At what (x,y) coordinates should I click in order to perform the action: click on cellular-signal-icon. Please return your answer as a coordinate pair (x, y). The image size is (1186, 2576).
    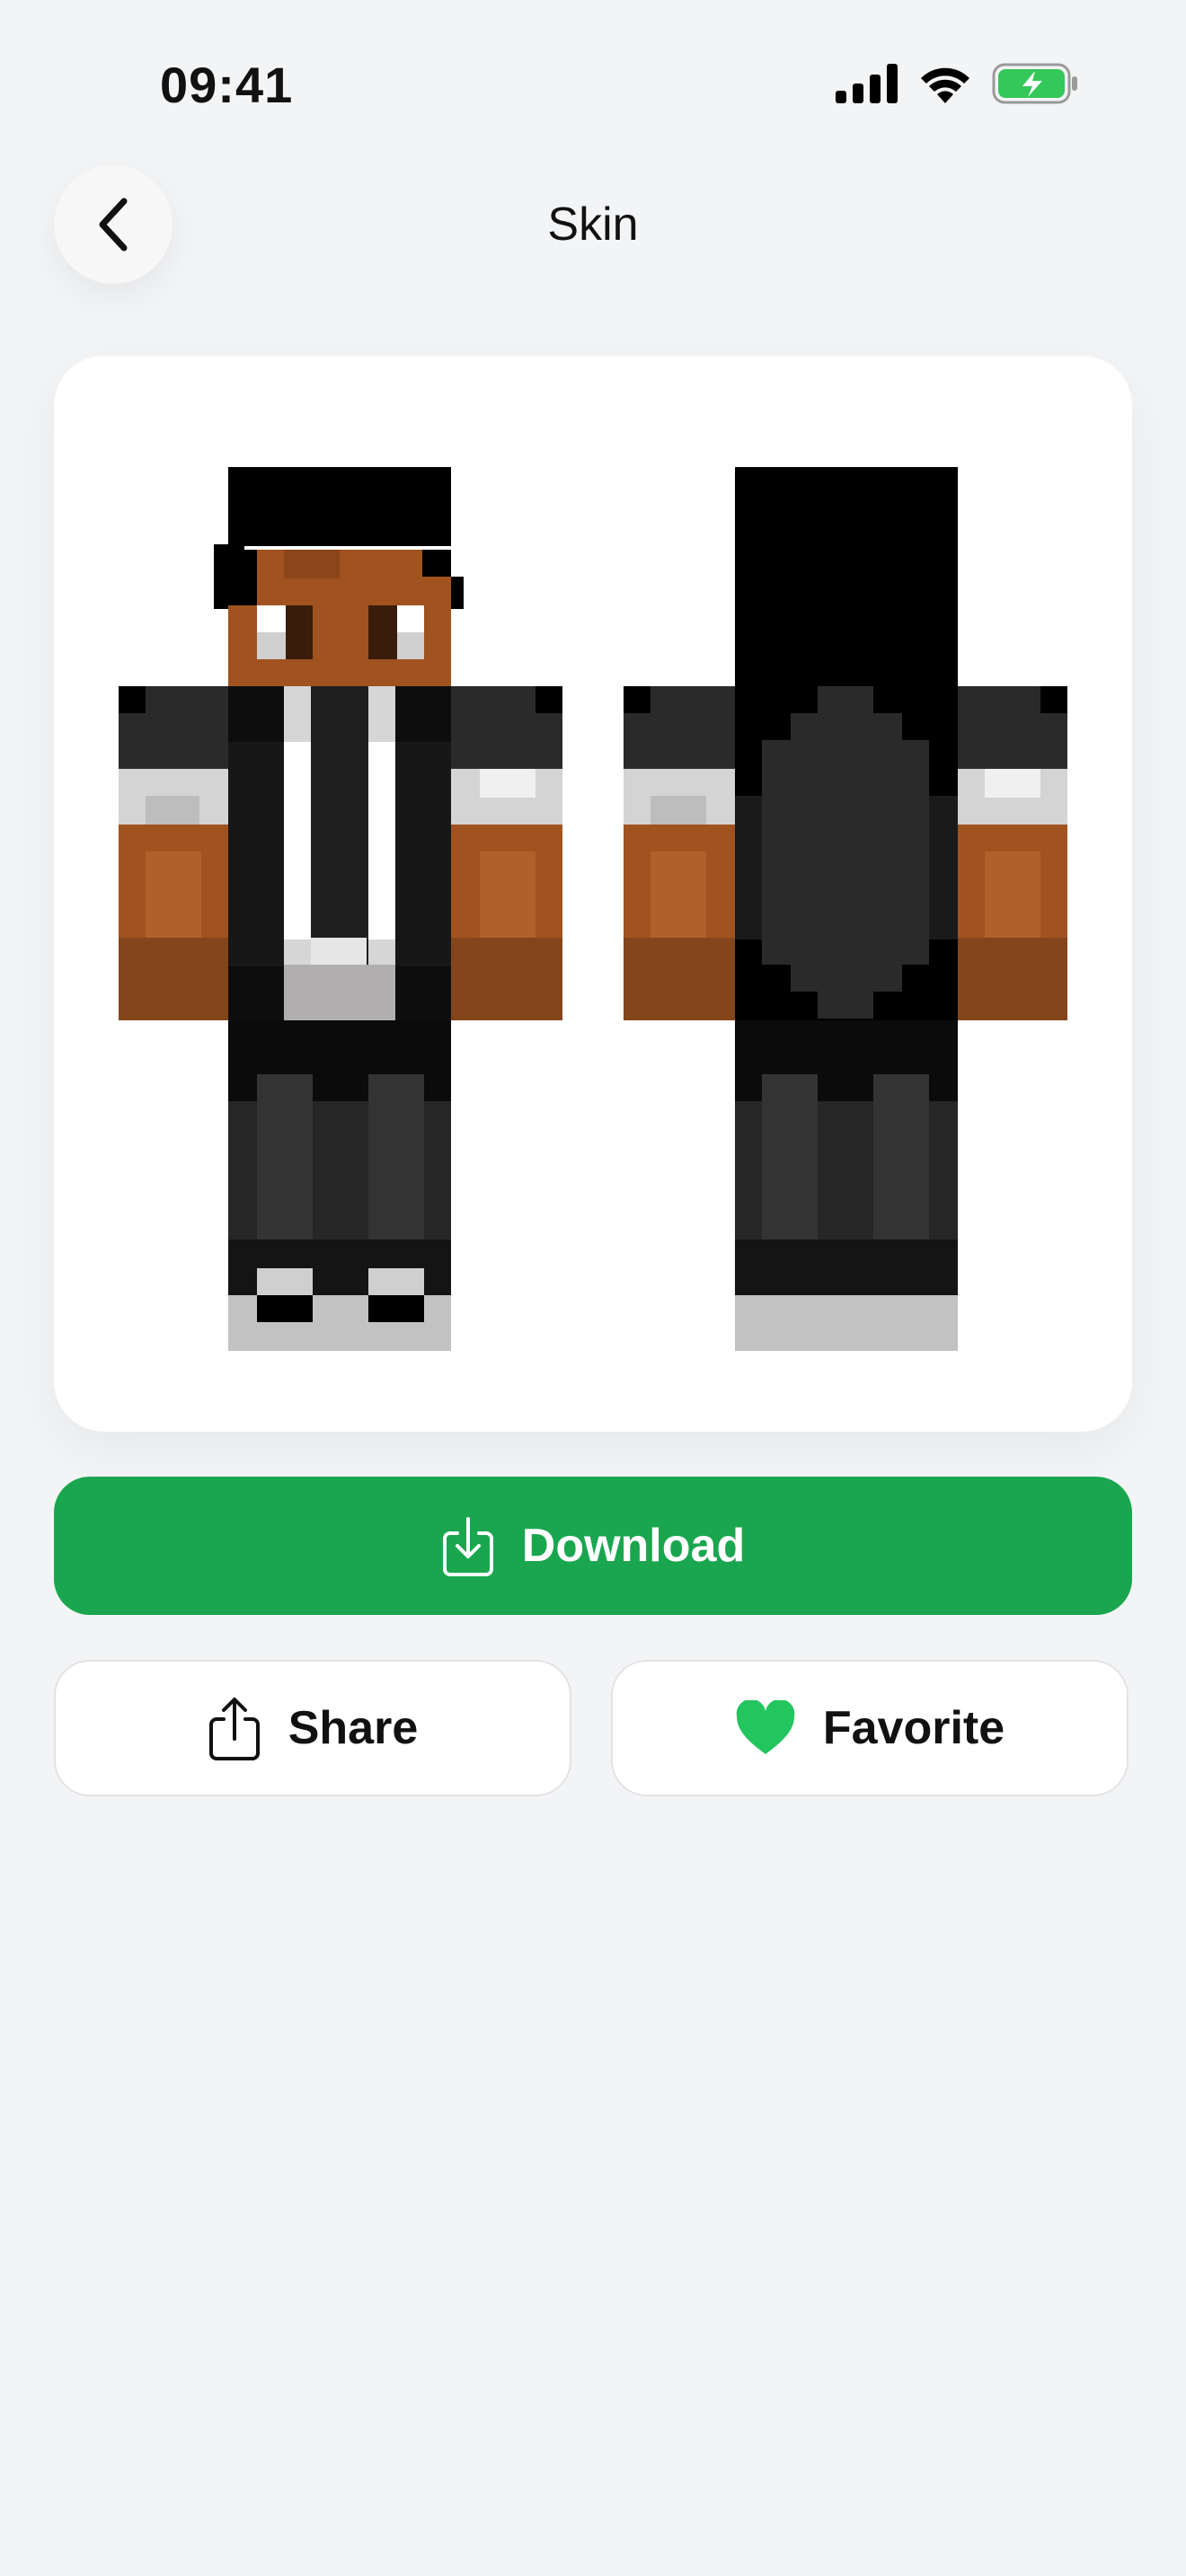
    Looking at the image, I should click on (867, 83).